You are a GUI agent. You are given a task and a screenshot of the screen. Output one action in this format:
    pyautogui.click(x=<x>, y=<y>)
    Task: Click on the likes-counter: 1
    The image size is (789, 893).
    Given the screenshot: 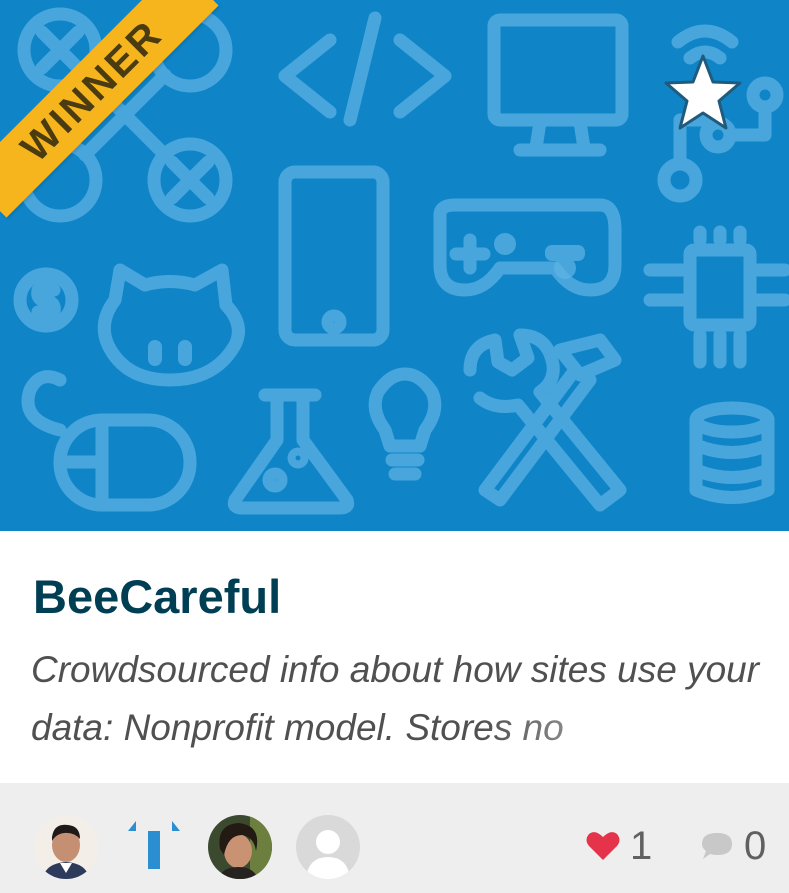 What is the action you would take?
    pyautogui.click(x=619, y=846)
    